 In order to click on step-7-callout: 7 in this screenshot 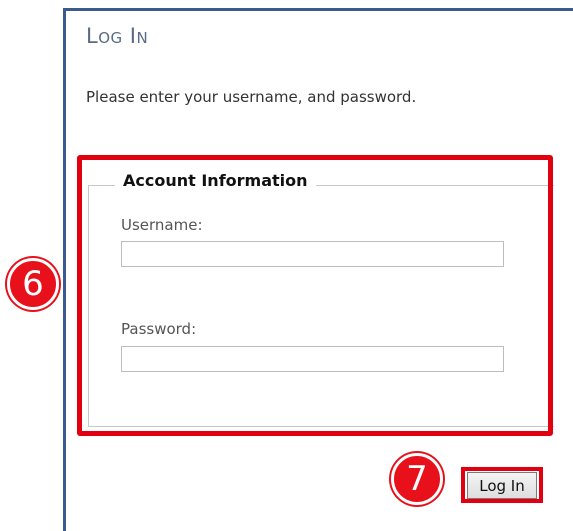, I will do `click(417, 479)`.